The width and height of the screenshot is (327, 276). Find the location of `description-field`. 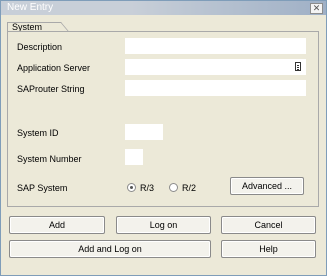

description-field is located at coordinates (215, 46).